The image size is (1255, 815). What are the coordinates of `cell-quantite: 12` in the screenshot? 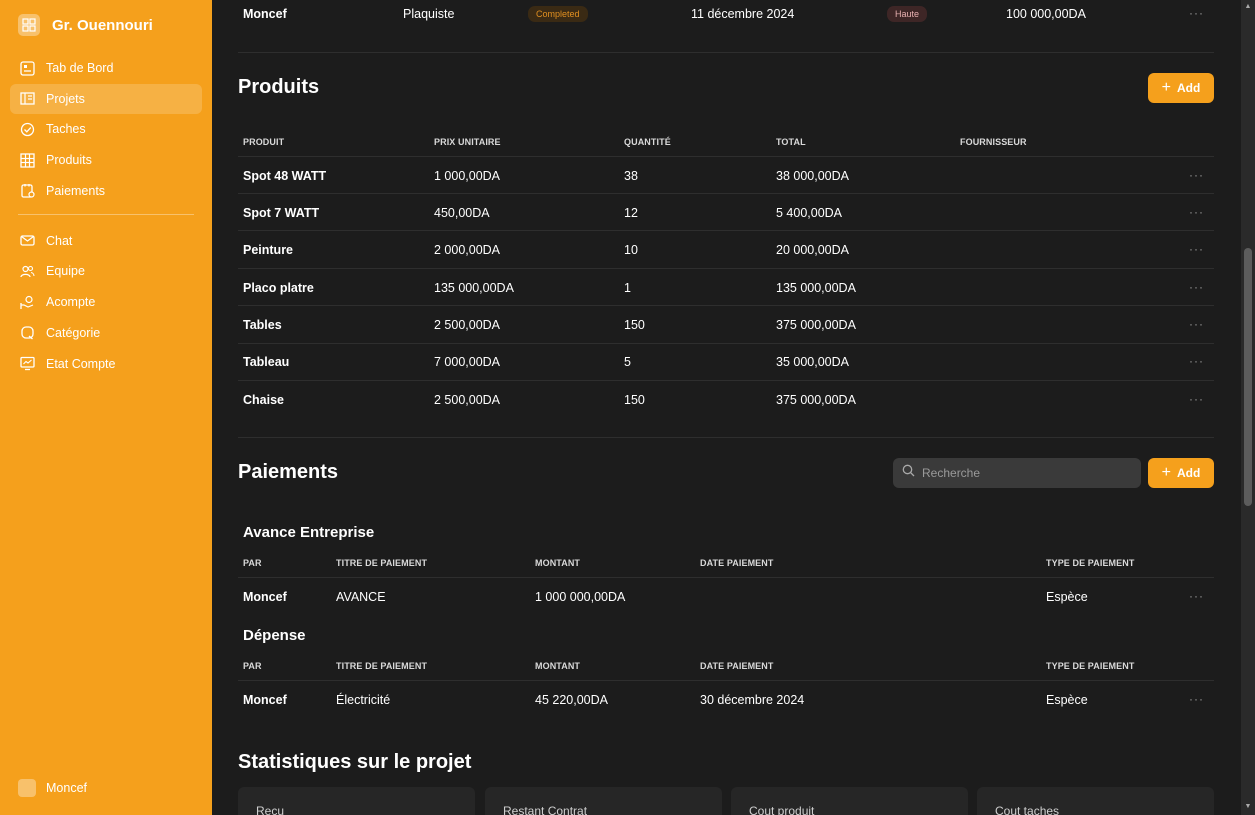 It's located at (631, 213).